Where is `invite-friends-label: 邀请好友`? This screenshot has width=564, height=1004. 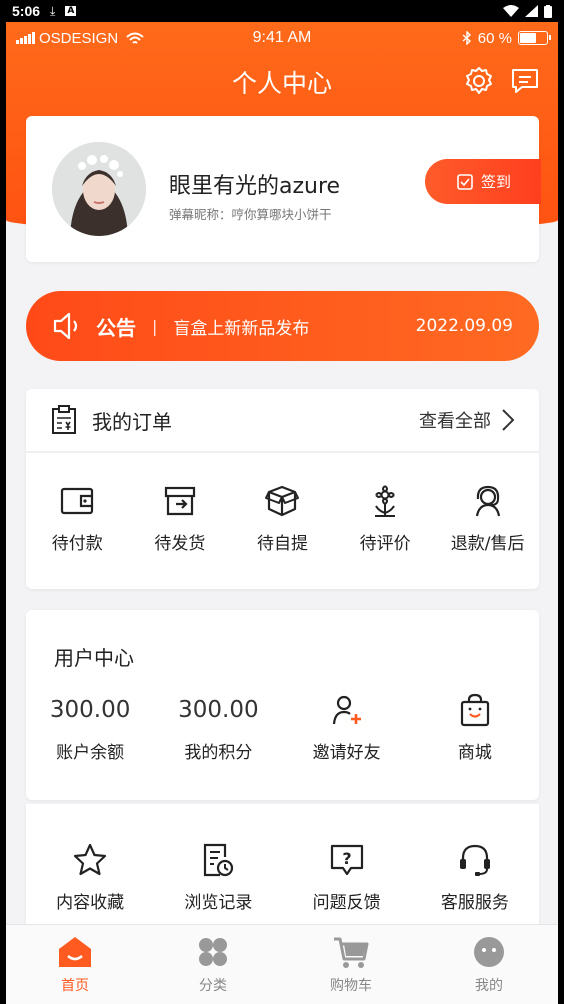 invite-friends-label: 邀请好友 is located at coordinates (346, 753).